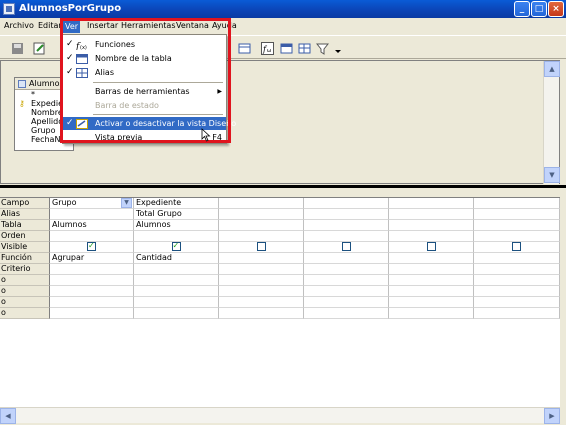  Describe the element at coordinates (176, 258) in the screenshot. I see `grid-cell: Cantidad` at that location.